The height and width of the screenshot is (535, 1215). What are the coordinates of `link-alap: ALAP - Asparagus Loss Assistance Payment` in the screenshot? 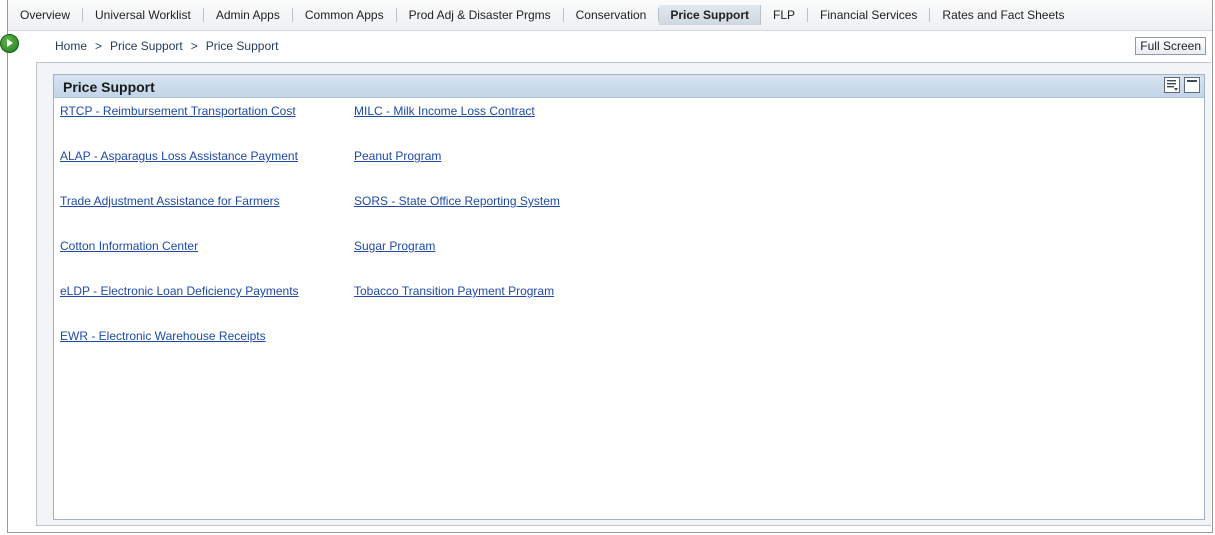 It's located at (179, 156).